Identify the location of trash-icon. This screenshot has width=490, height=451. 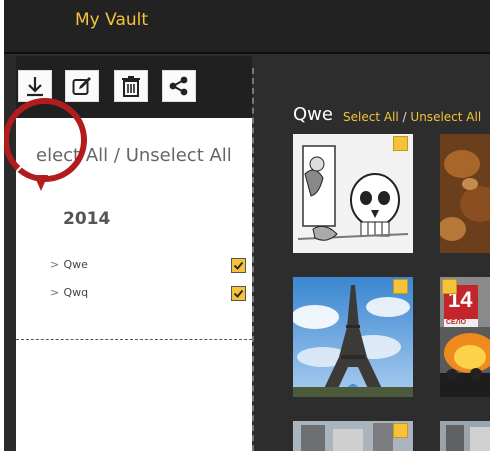
(131, 86).